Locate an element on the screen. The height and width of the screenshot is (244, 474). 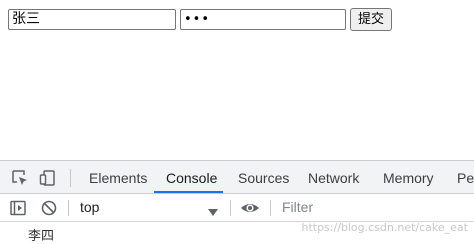
tab-console: Console is located at coordinates (191, 177).